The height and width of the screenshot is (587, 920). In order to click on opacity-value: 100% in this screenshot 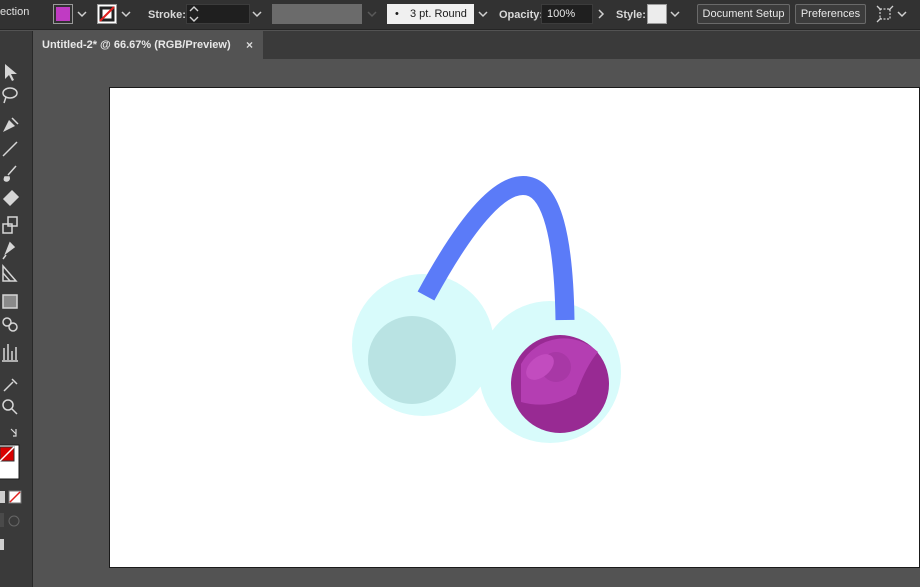, I will do `click(561, 14)`.